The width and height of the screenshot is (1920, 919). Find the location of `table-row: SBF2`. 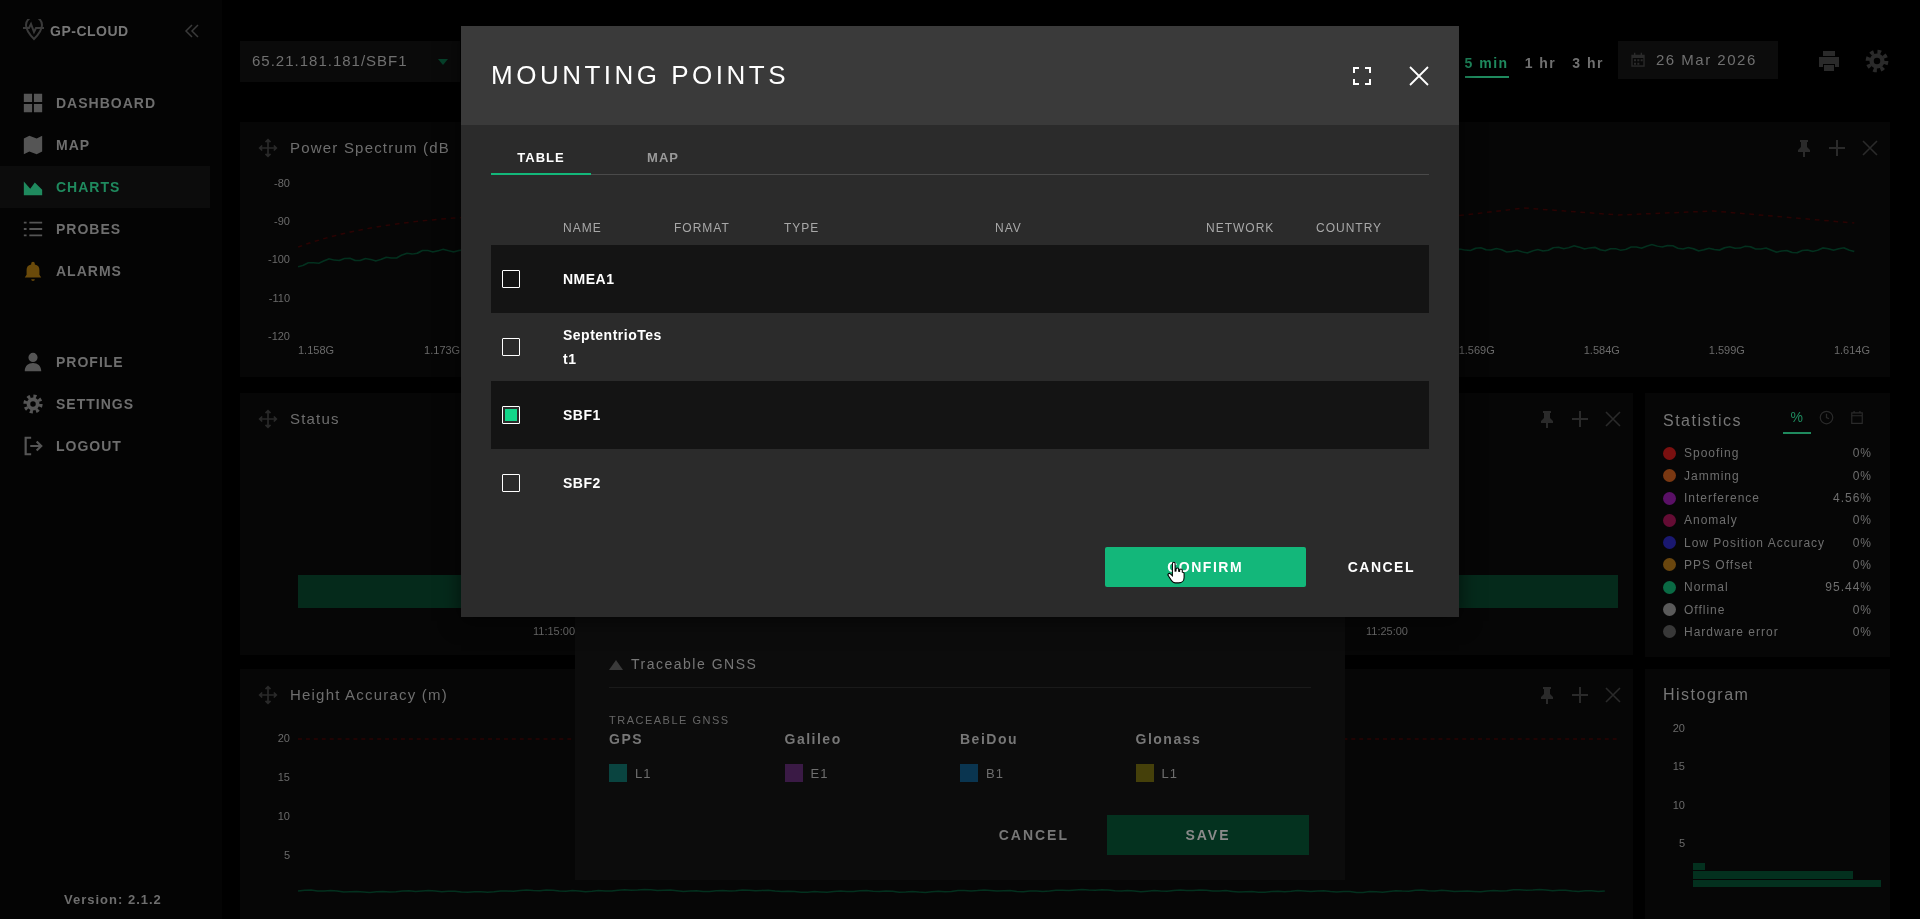

table-row: SBF2 is located at coordinates (960, 483).